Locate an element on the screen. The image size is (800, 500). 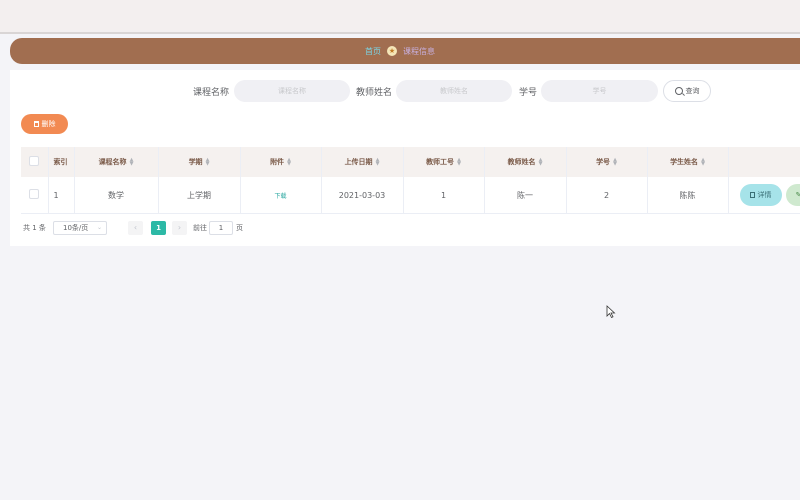
course-name-label: 课程名称 is located at coordinates (211, 93).